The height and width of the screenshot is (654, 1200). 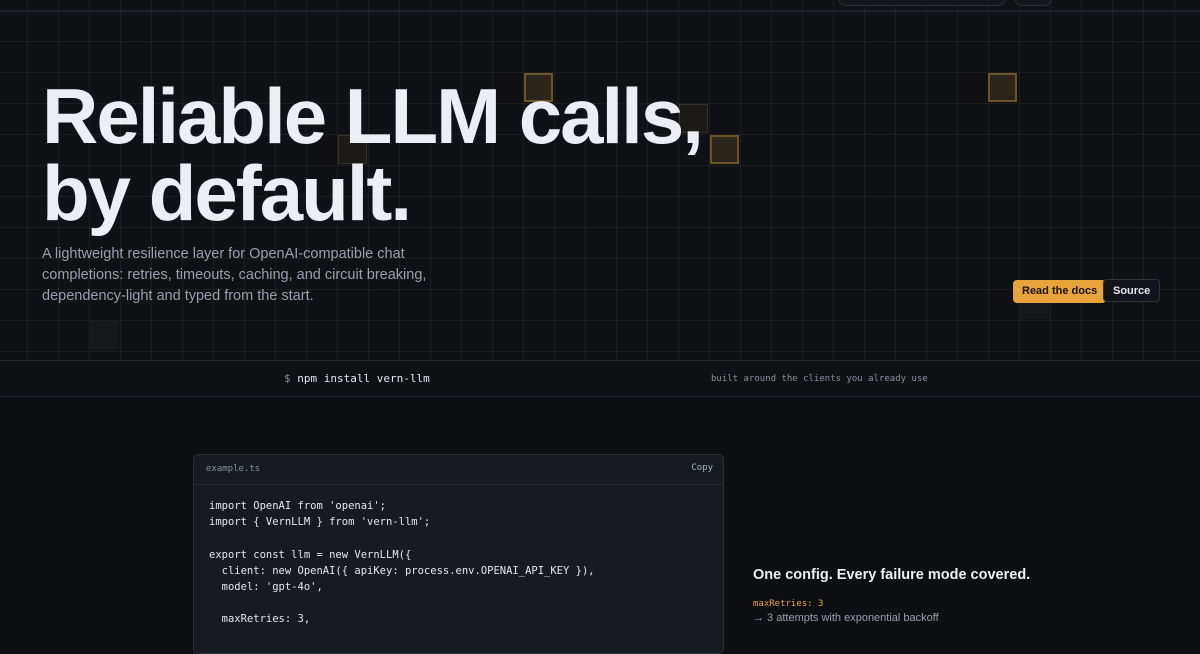 What do you see at coordinates (287, 378) in the screenshot?
I see `shell-prompt: $` at bounding box center [287, 378].